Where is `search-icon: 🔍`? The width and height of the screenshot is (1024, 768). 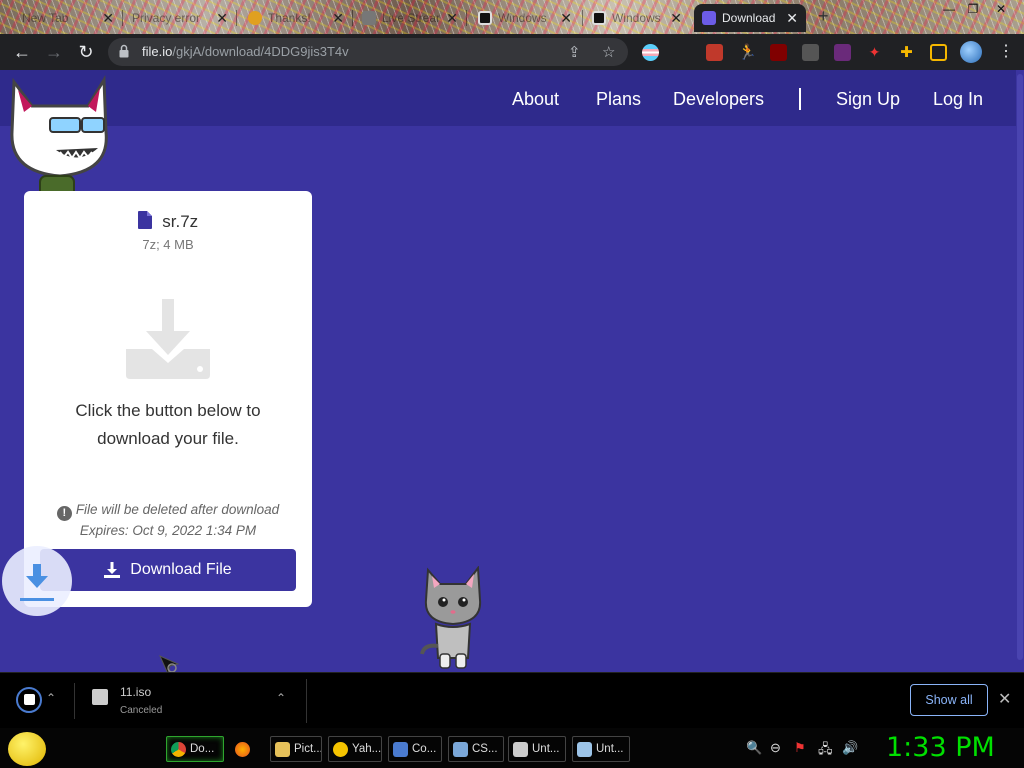
search-icon: 🔍 is located at coordinates (754, 748).